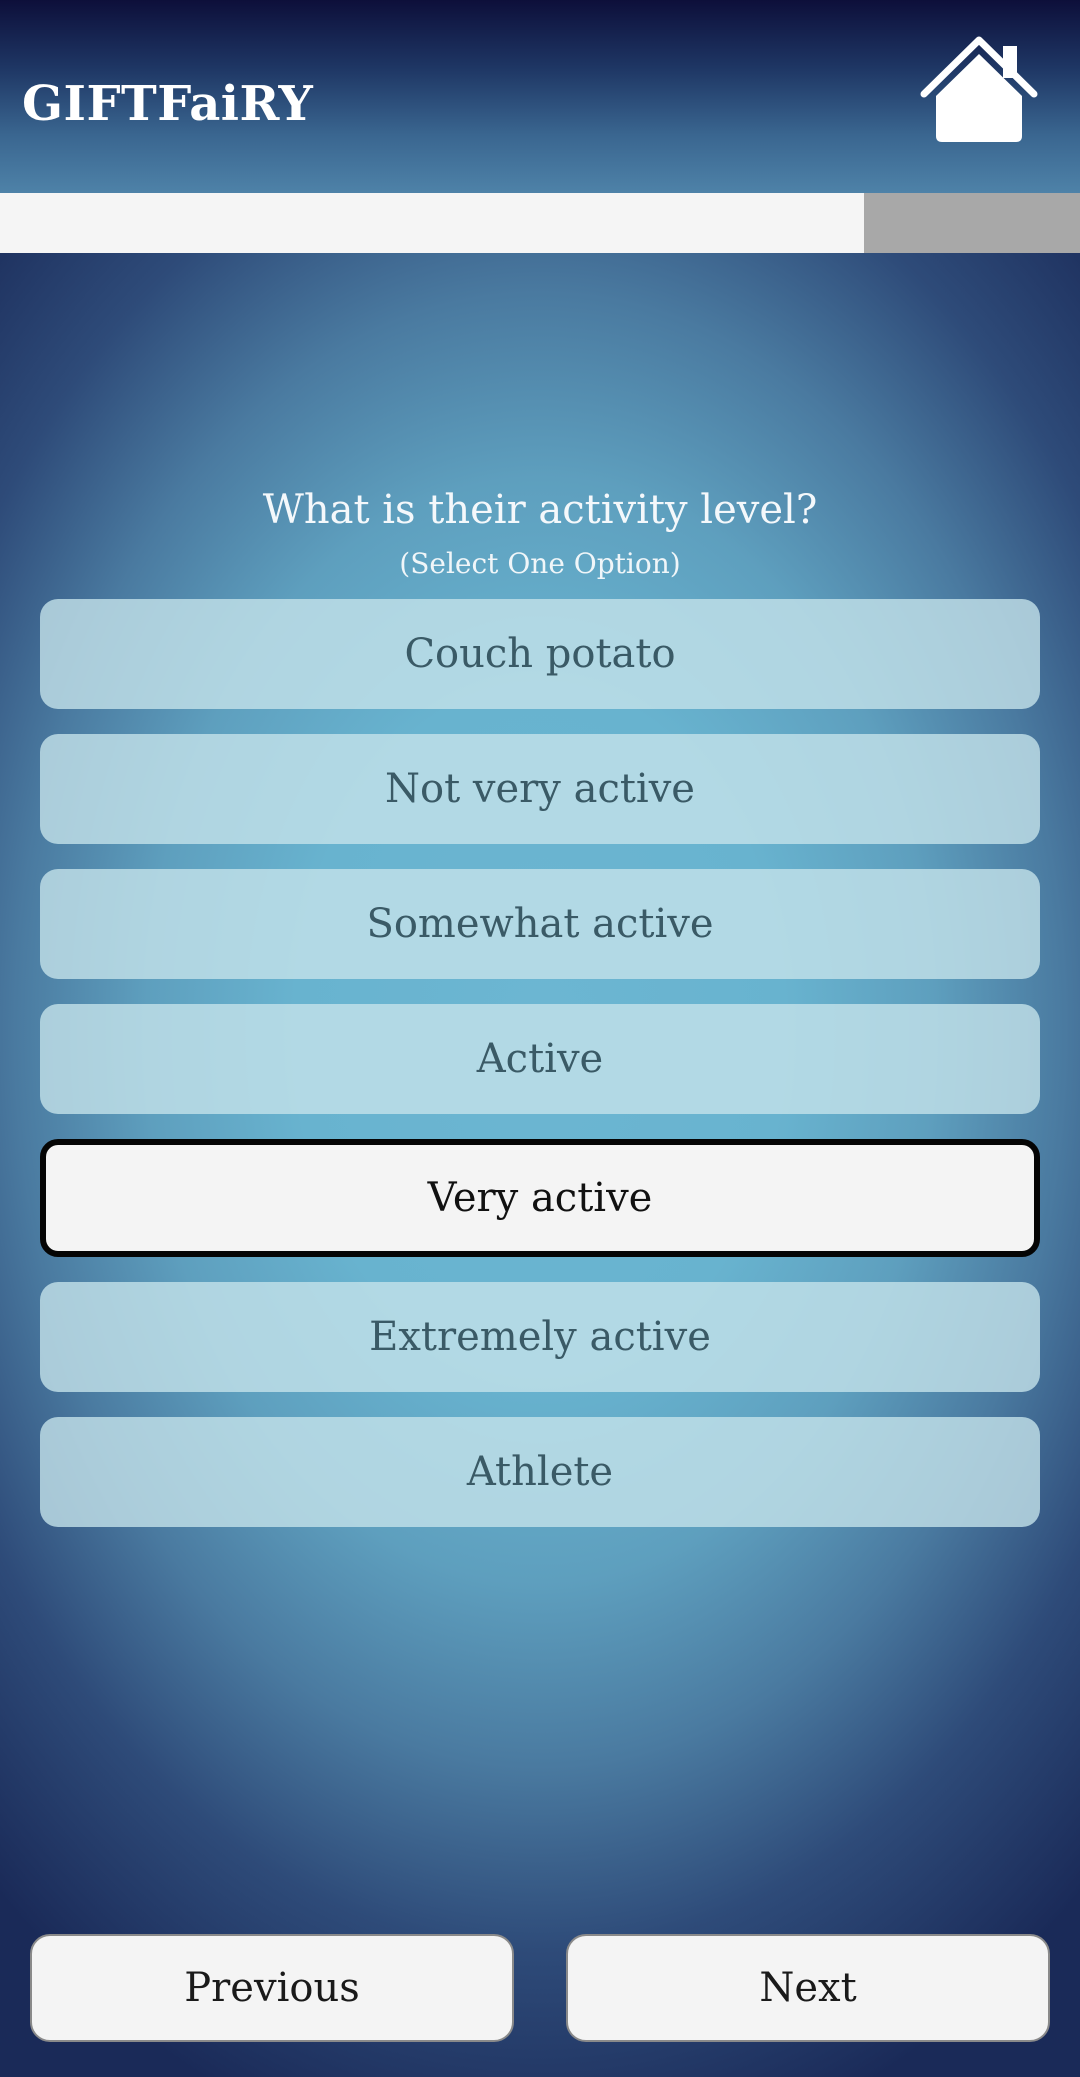  What do you see at coordinates (540, 1059) in the screenshot?
I see `option-active: Active` at bounding box center [540, 1059].